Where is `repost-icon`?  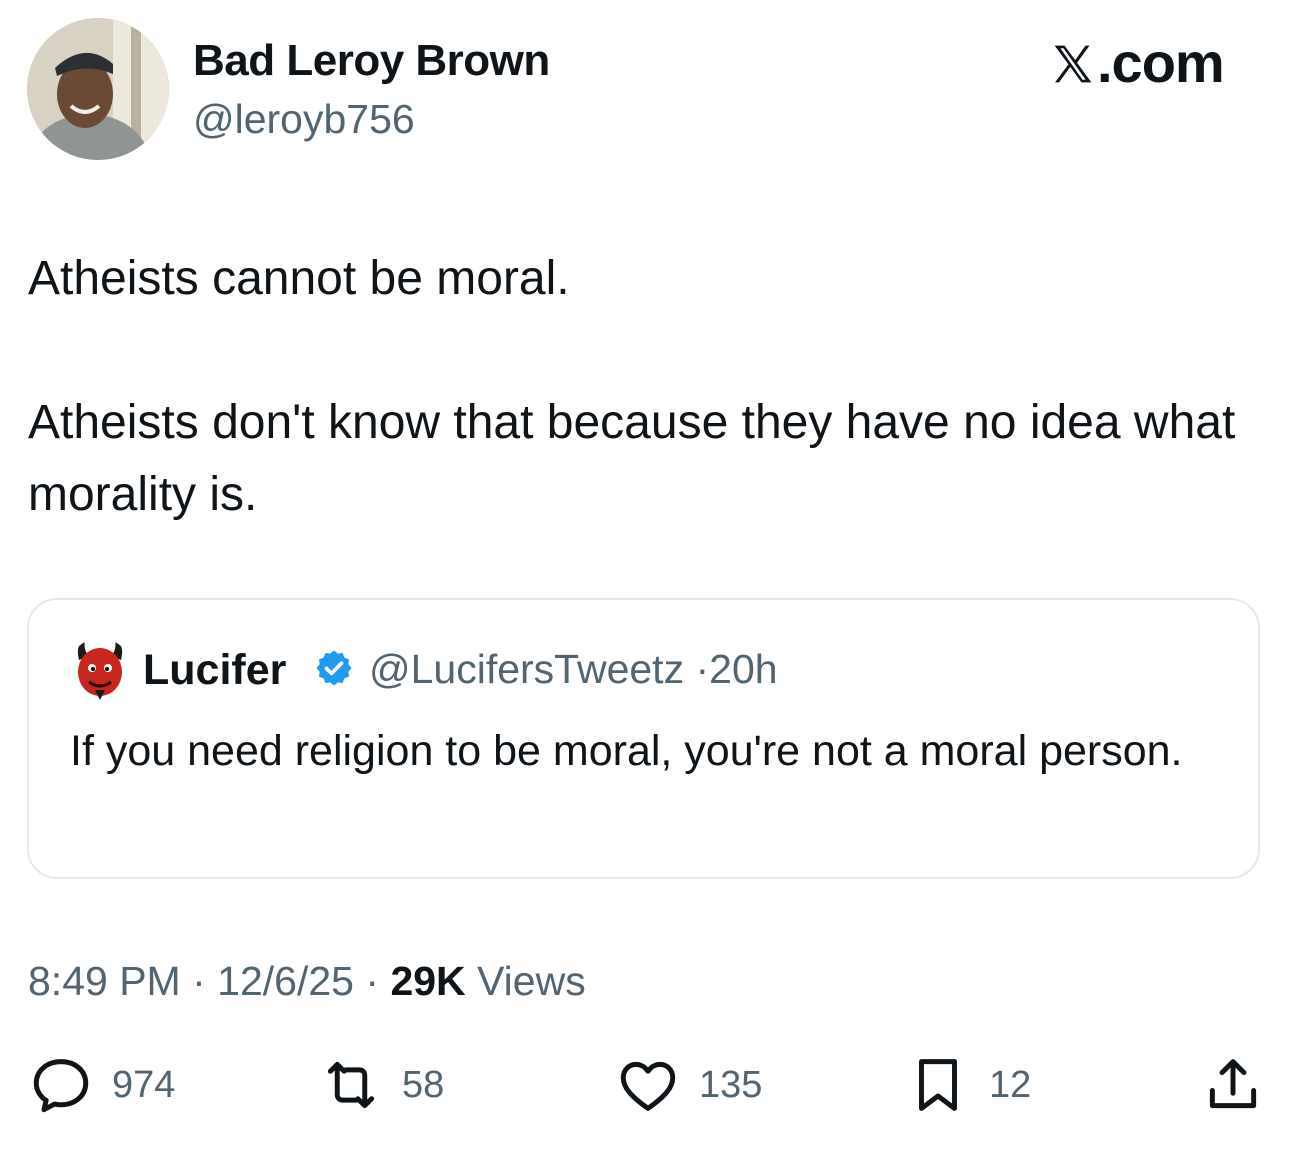
repost-icon is located at coordinates (351, 1085).